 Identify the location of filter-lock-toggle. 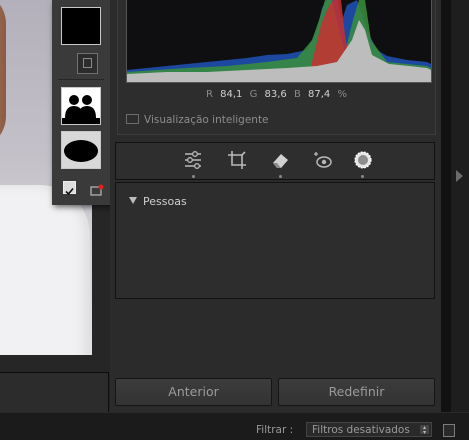
(449, 430).